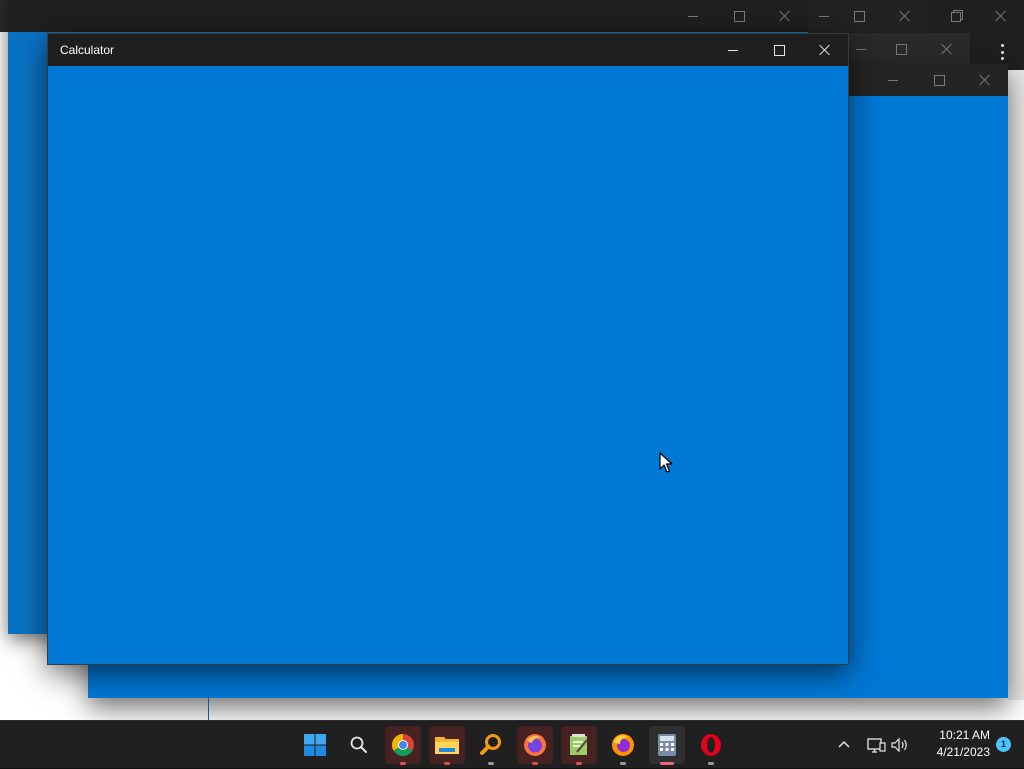 This screenshot has width=1024, height=769. I want to click on restore-icon, so click(956, 15).